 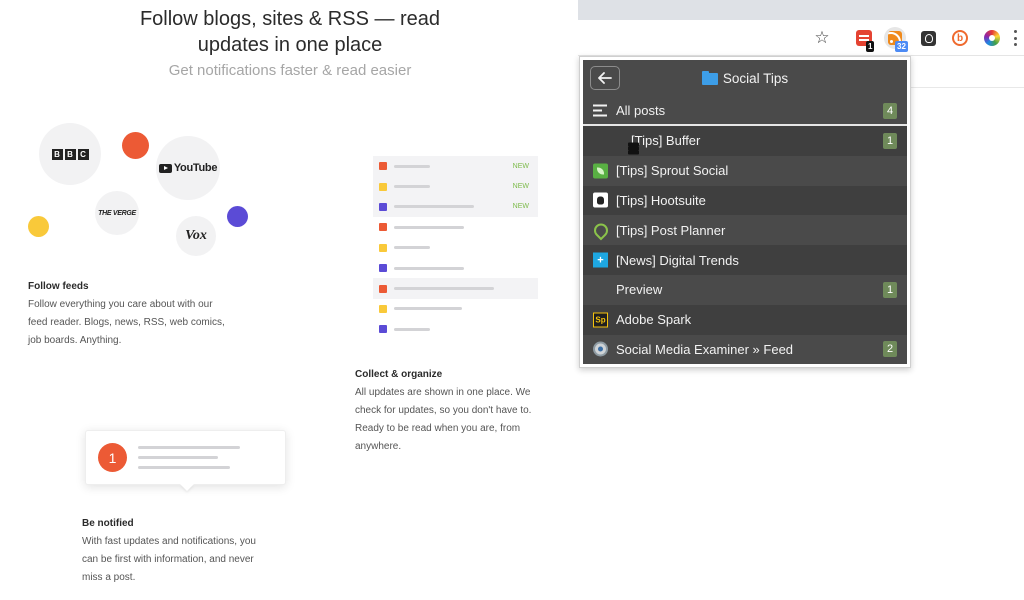 What do you see at coordinates (745, 141) in the screenshot?
I see `feed-item-buffer: [Tips] Buffer 1` at bounding box center [745, 141].